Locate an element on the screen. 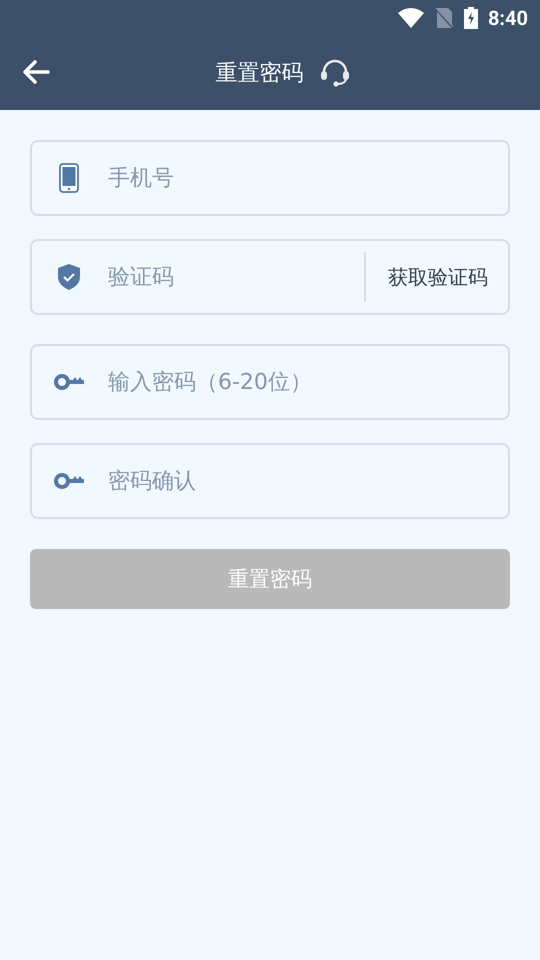 The width and height of the screenshot is (540, 960). input-field: 密码确认 is located at coordinates (270, 481).